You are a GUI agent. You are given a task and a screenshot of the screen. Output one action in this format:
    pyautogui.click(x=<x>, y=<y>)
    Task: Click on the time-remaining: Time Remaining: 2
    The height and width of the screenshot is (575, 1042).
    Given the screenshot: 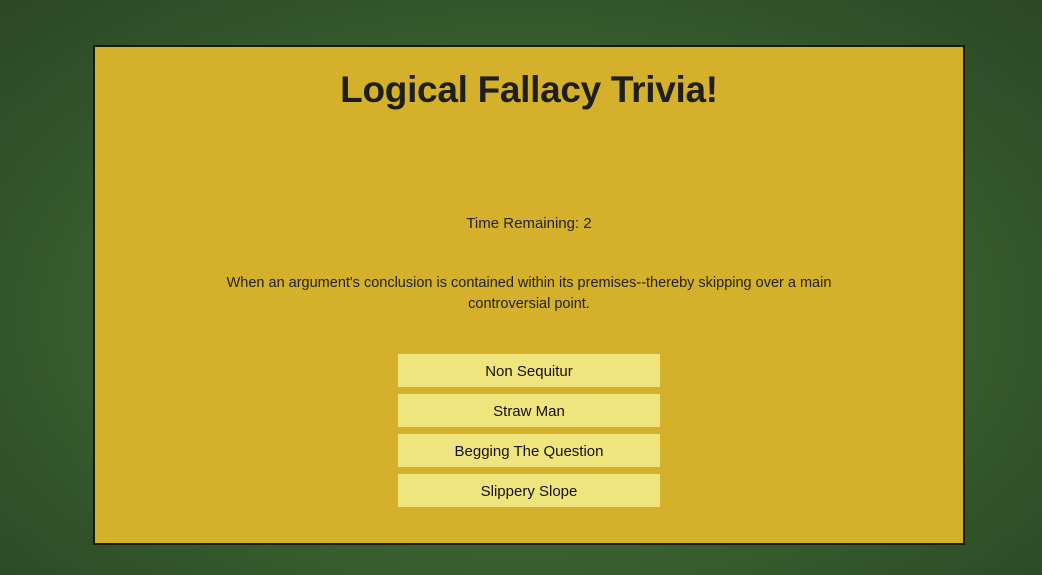 What is the action you would take?
    pyautogui.click(x=529, y=223)
    